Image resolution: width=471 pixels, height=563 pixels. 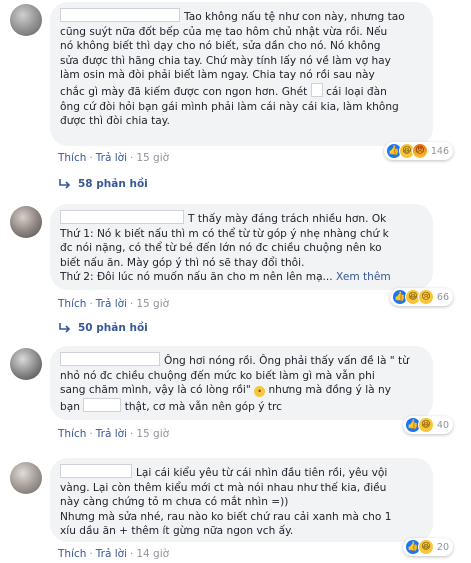 What do you see at coordinates (203, 406) in the screenshot?
I see `comment-text-line: thật, cơ mà vẫn nên góp ý trc` at bounding box center [203, 406].